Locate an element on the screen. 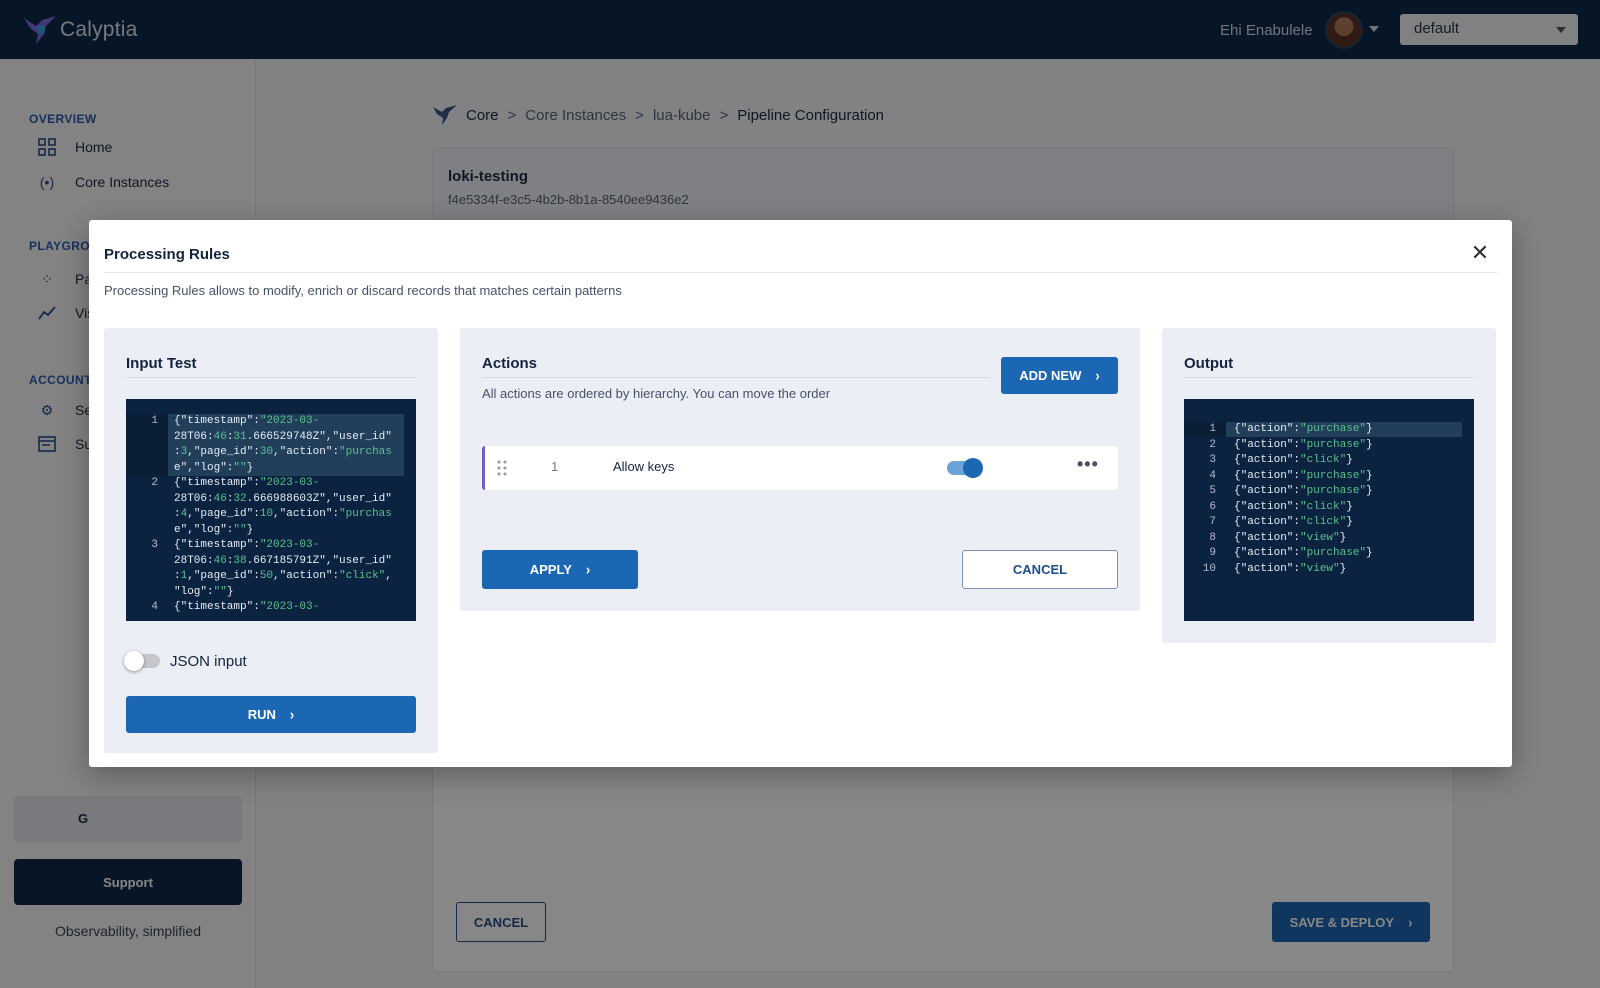  input-test-title: Input Test is located at coordinates (161, 363).